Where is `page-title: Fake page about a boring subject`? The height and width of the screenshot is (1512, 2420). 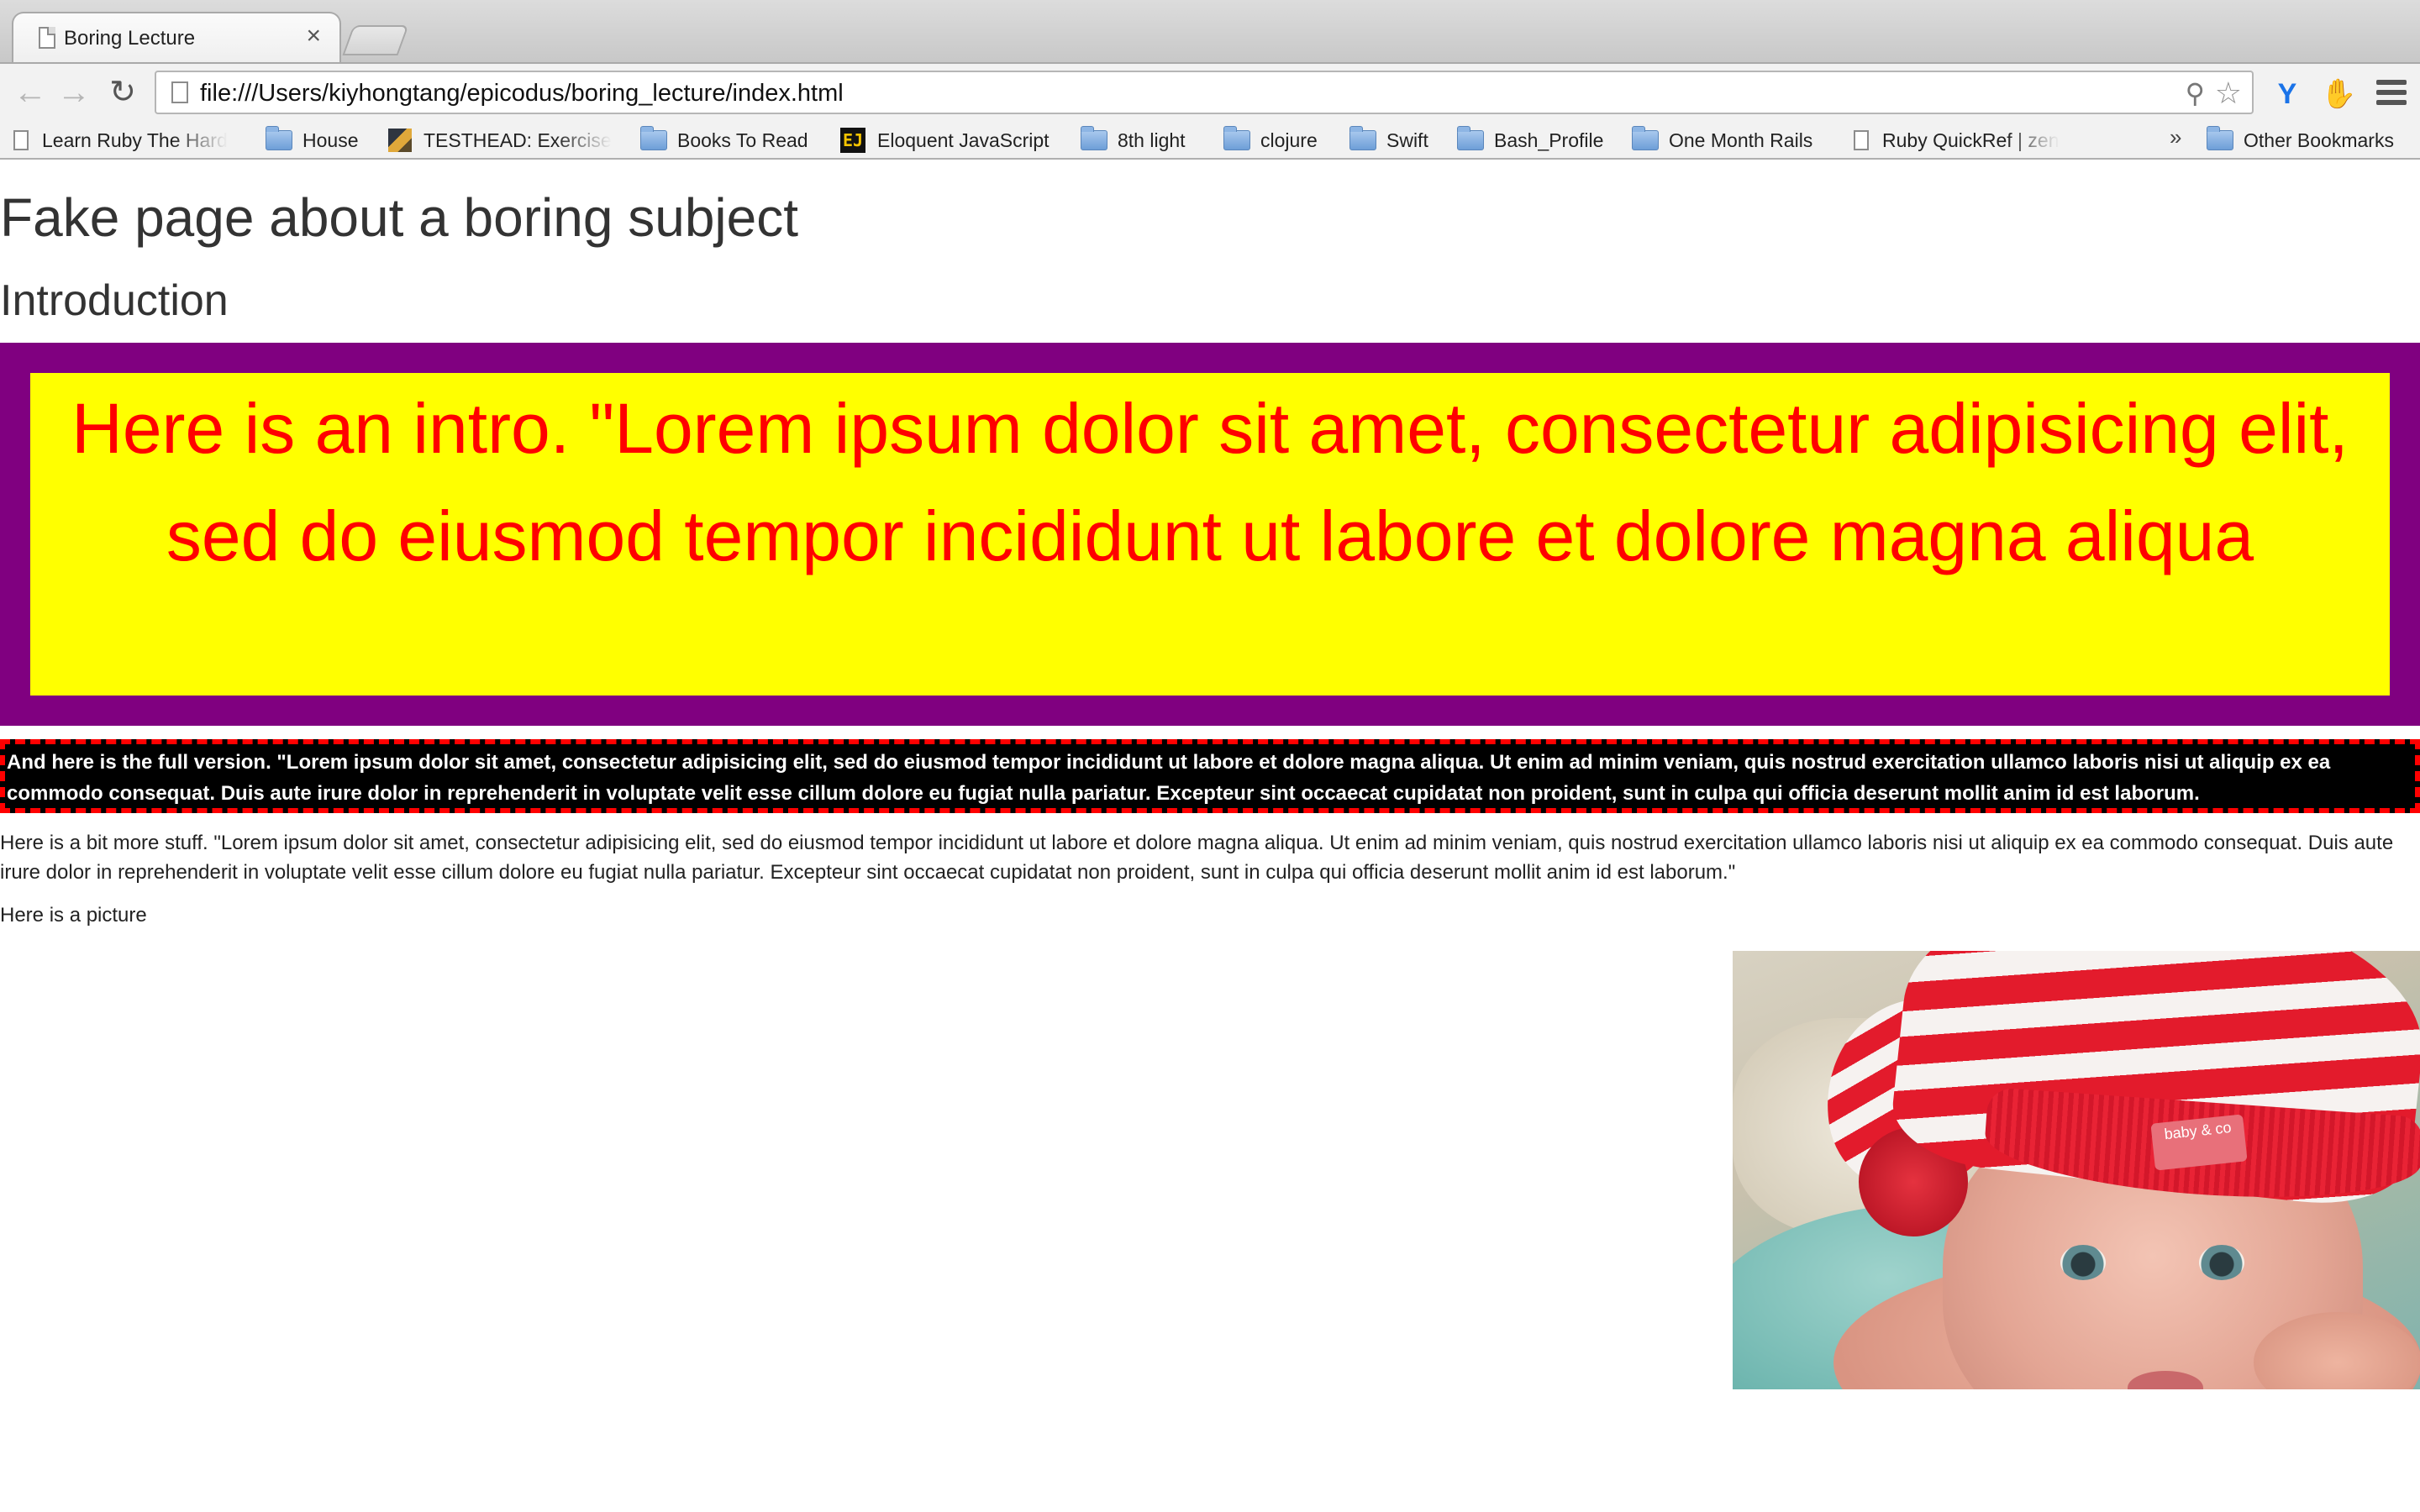
page-title: Fake page about a boring subject is located at coordinates (399, 217).